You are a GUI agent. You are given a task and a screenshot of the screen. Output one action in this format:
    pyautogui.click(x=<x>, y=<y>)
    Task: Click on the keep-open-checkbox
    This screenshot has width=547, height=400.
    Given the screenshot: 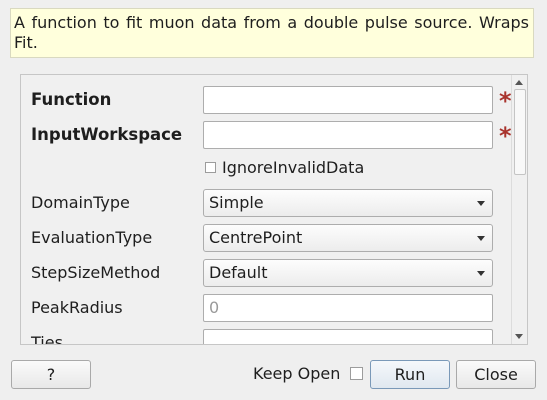 What is the action you would take?
    pyautogui.click(x=356, y=373)
    